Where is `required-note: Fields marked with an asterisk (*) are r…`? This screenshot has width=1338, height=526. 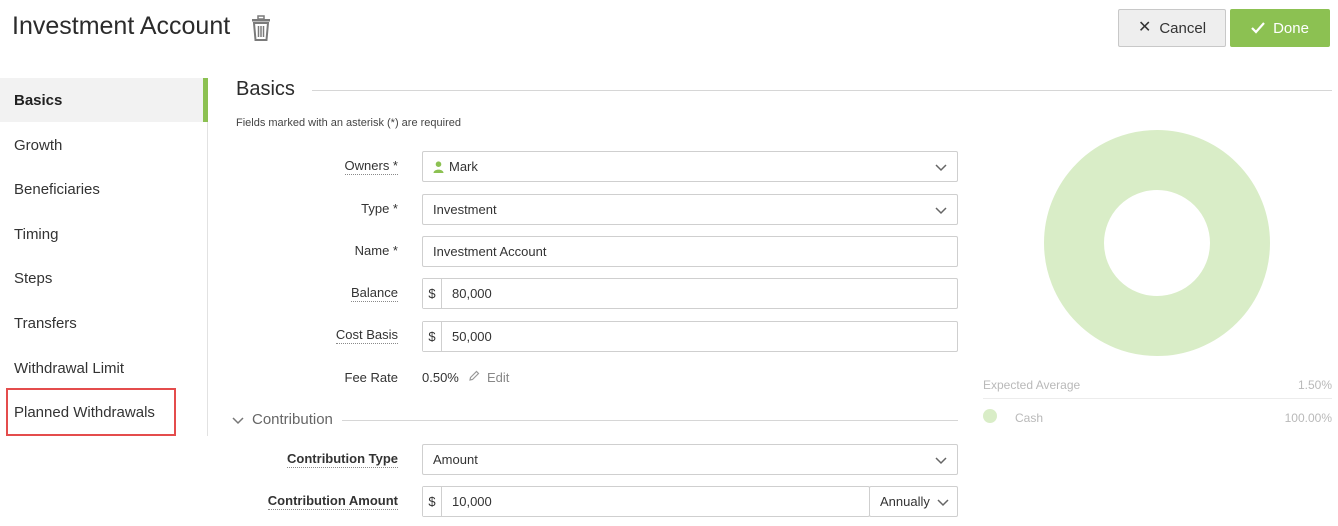
required-note: Fields marked with an asterisk (*) are r… is located at coordinates (348, 123).